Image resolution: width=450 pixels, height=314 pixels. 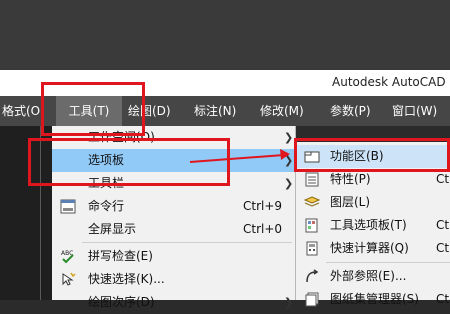 What do you see at coordinates (173, 256) in the screenshot?
I see `menu-item-spell-check: ABC 拼写检查(E)` at bounding box center [173, 256].